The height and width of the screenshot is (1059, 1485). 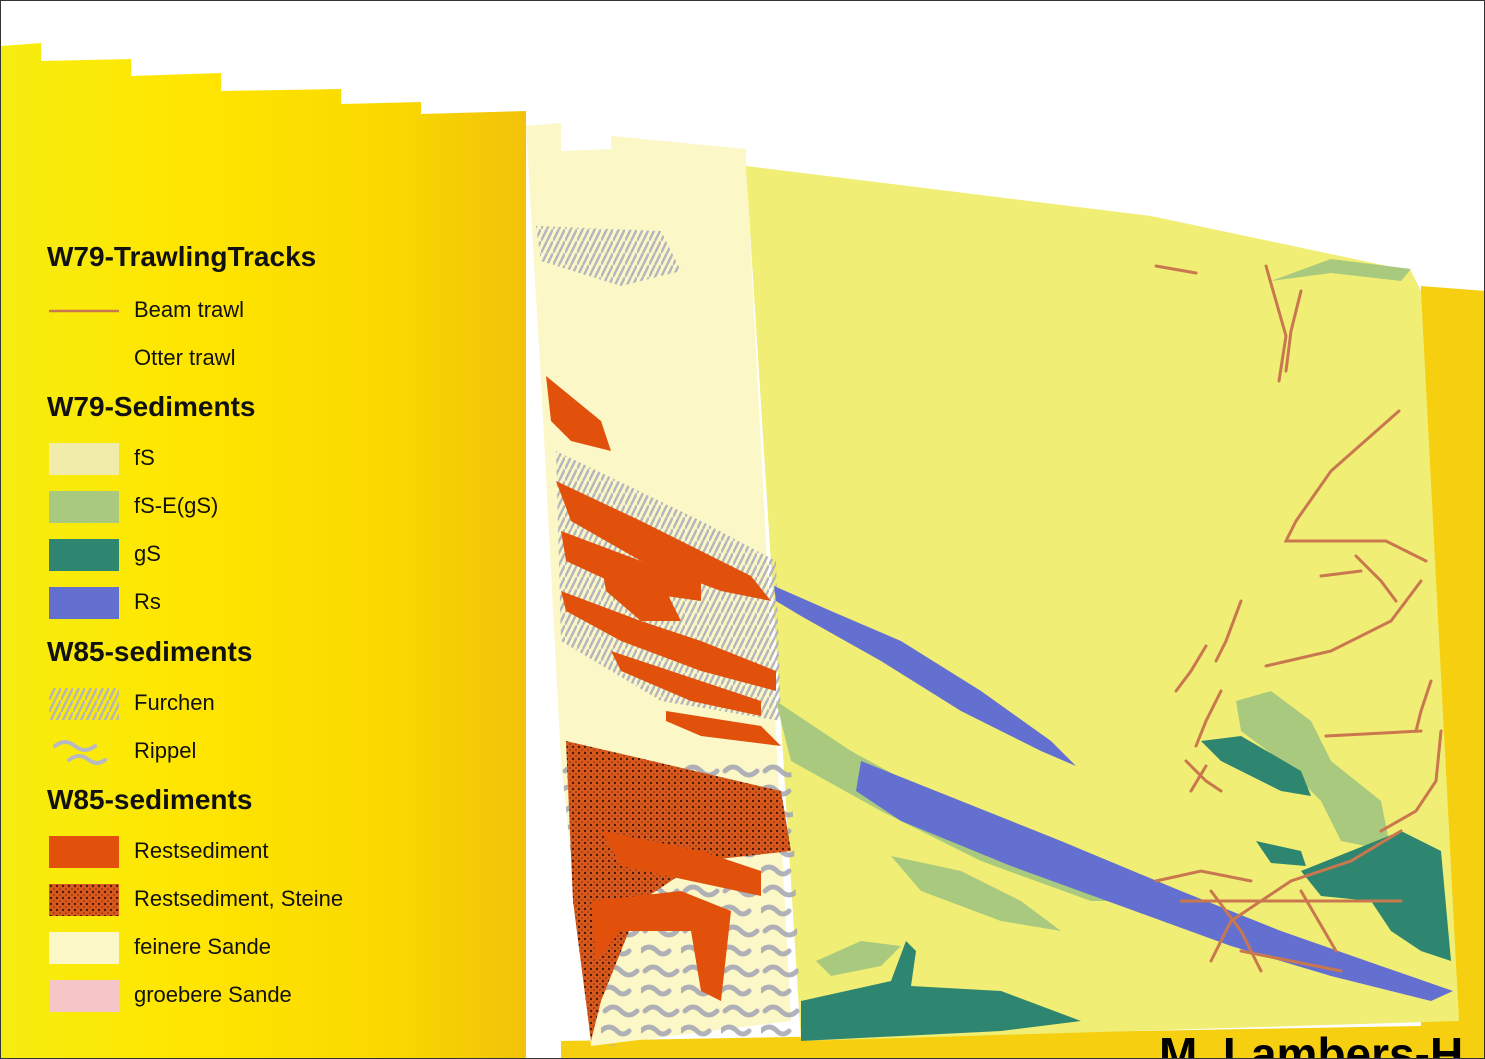 I want to click on legend-item-restsediment-steine: Restsediment, Steine, so click(x=257, y=900).